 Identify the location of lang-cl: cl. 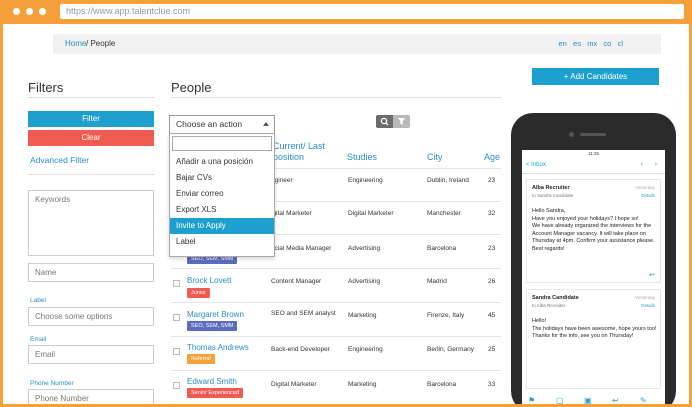
(620, 43).